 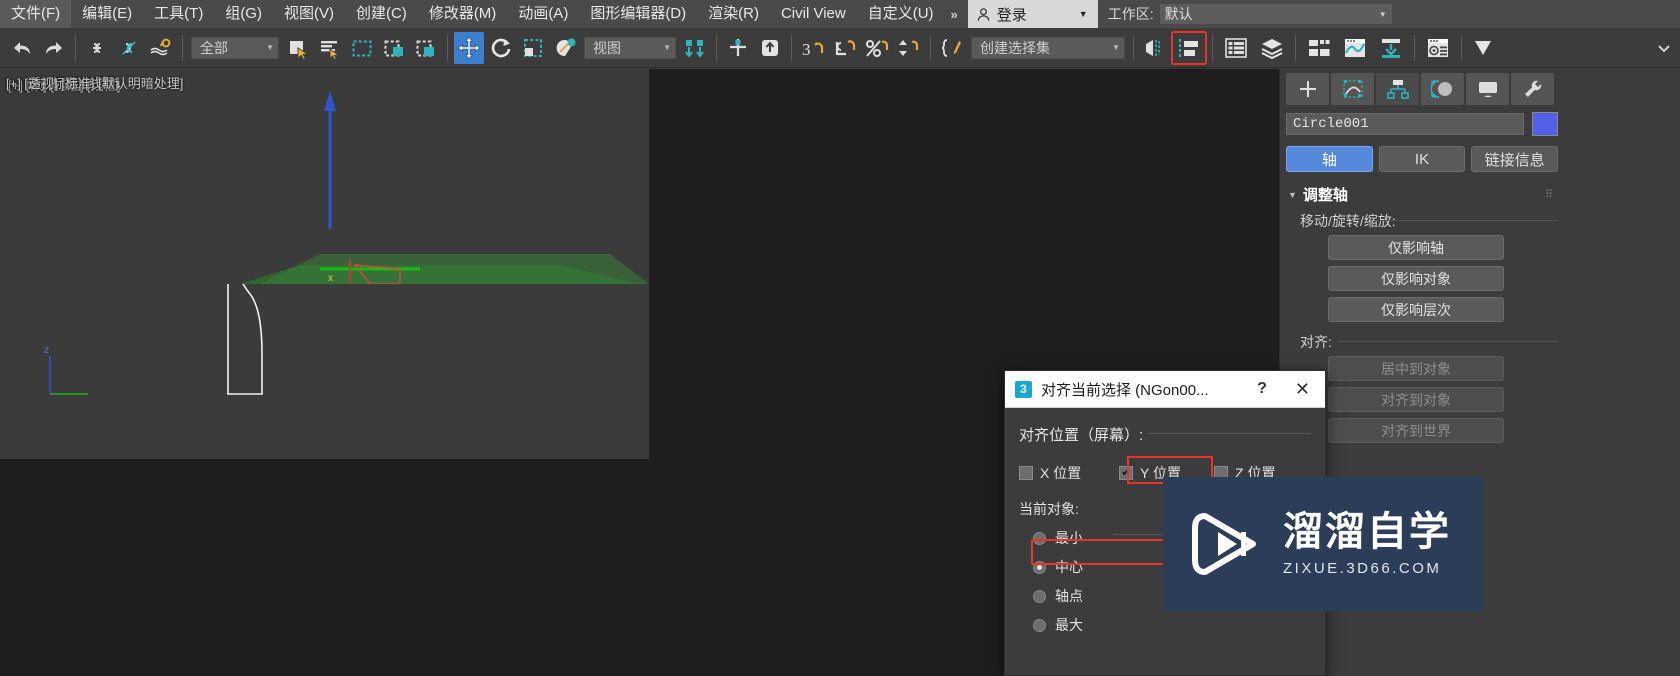 I want to click on affect-pivot-only-button: 仅影响轴, so click(x=1416, y=247).